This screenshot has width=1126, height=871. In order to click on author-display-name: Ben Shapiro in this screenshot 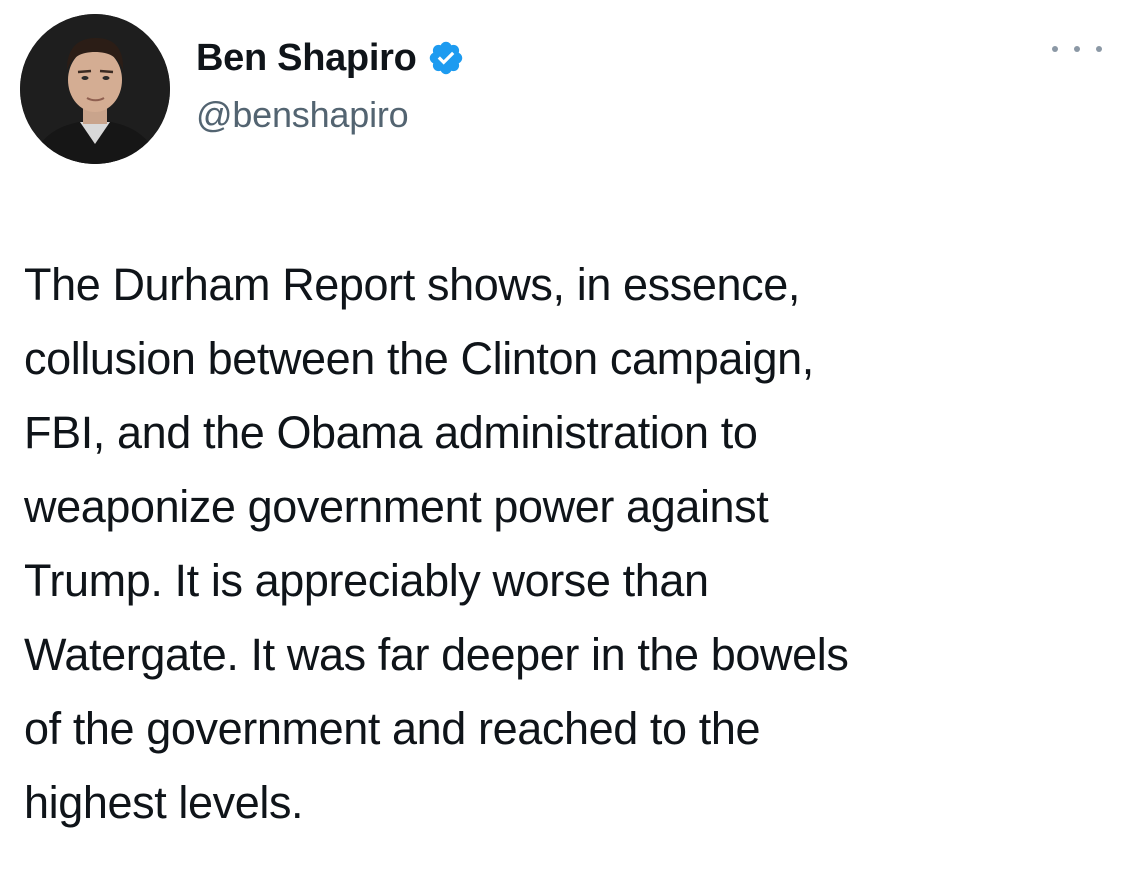, I will do `click(306, 58)`.